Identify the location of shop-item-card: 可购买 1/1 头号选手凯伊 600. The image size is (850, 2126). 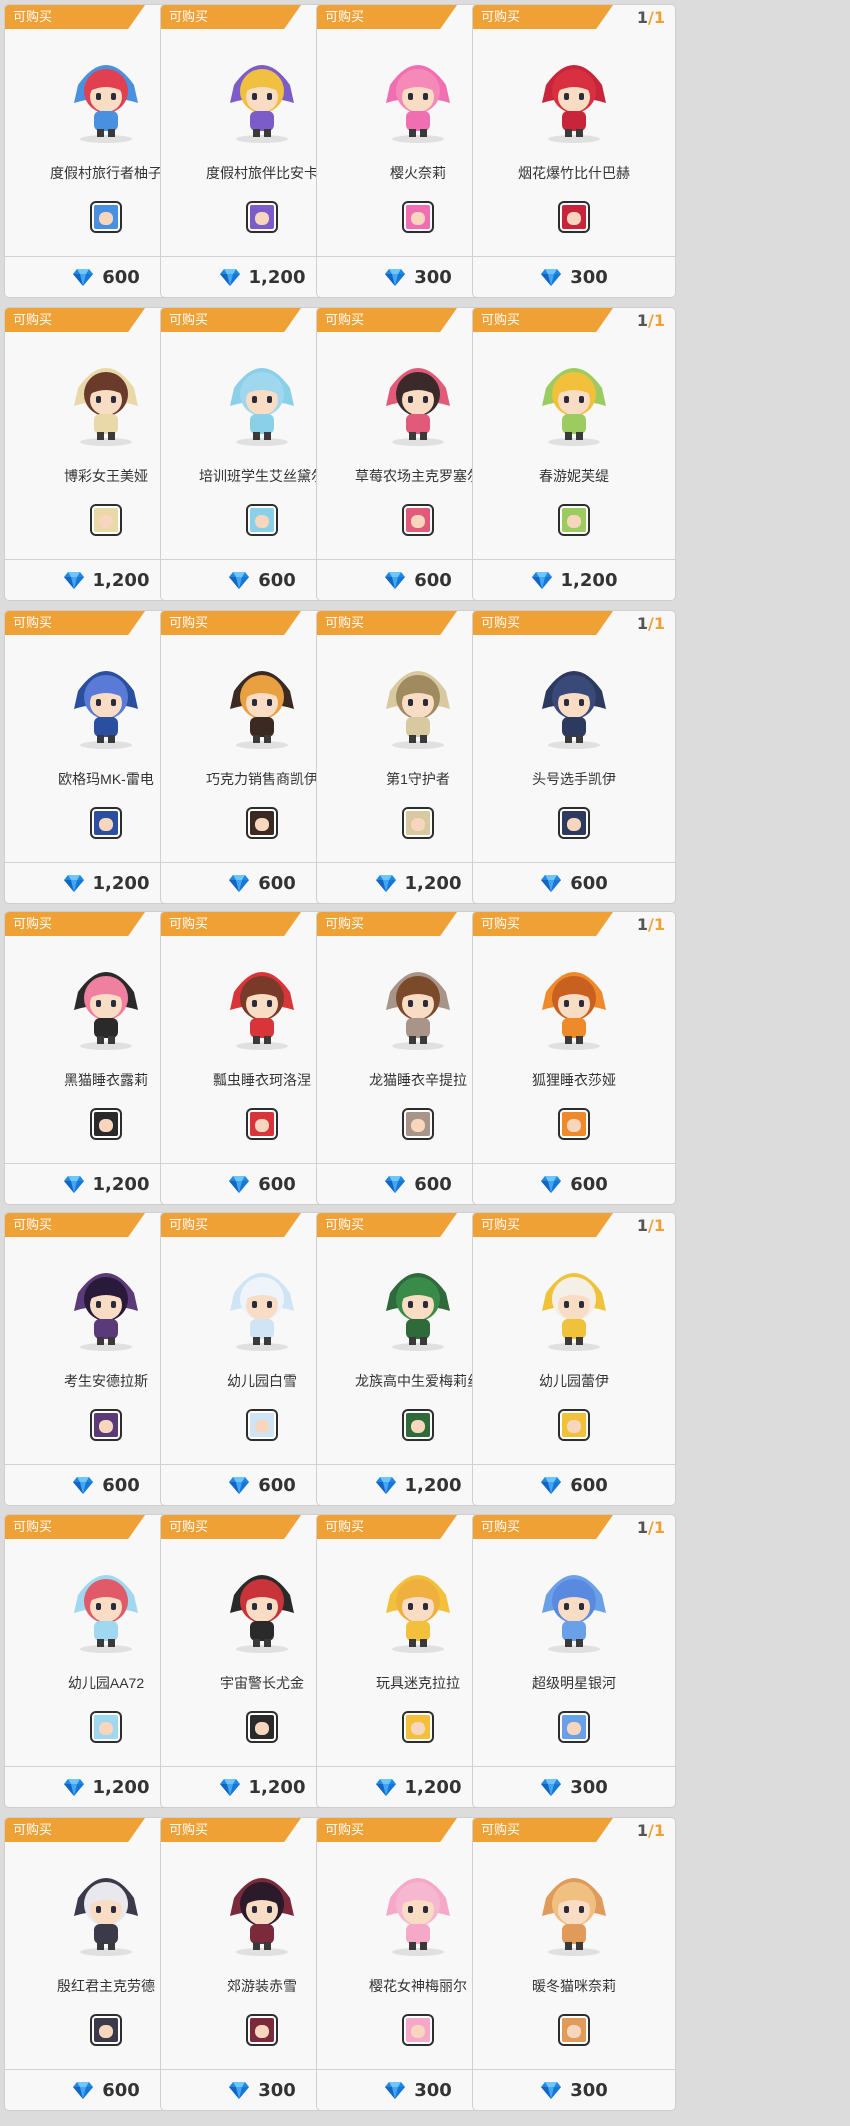
(574, 757).